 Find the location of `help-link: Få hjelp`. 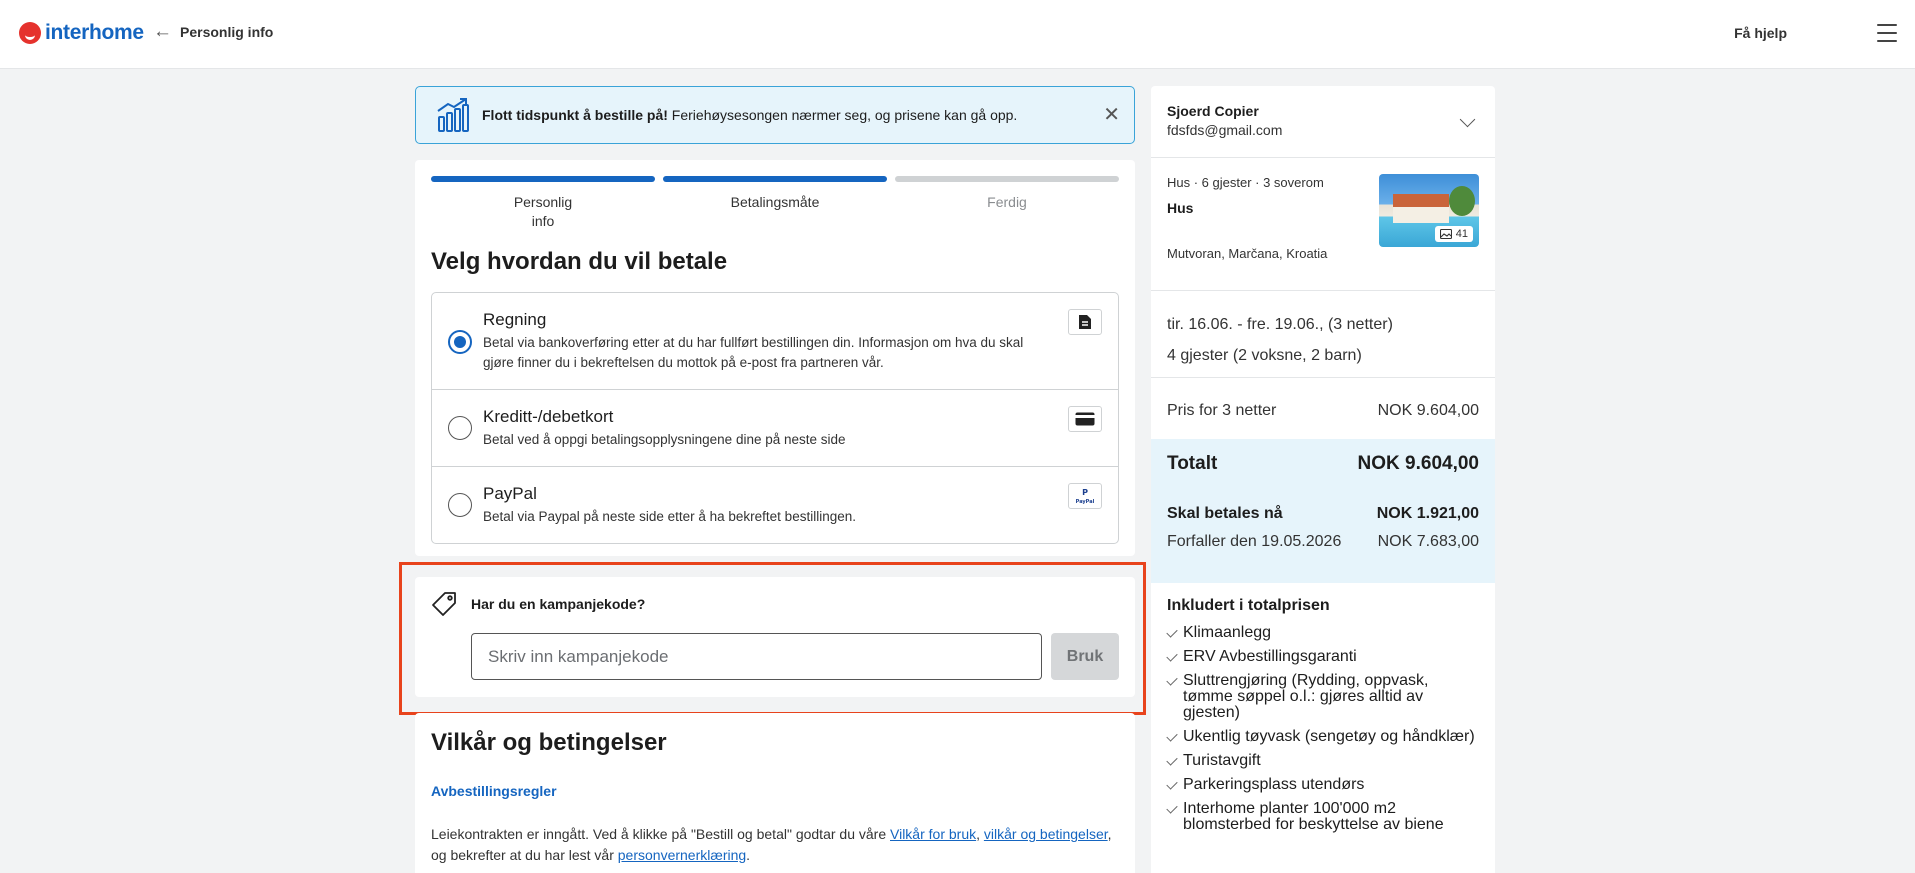

help-link: Få hjelp is located at coordinates (1760, 33).